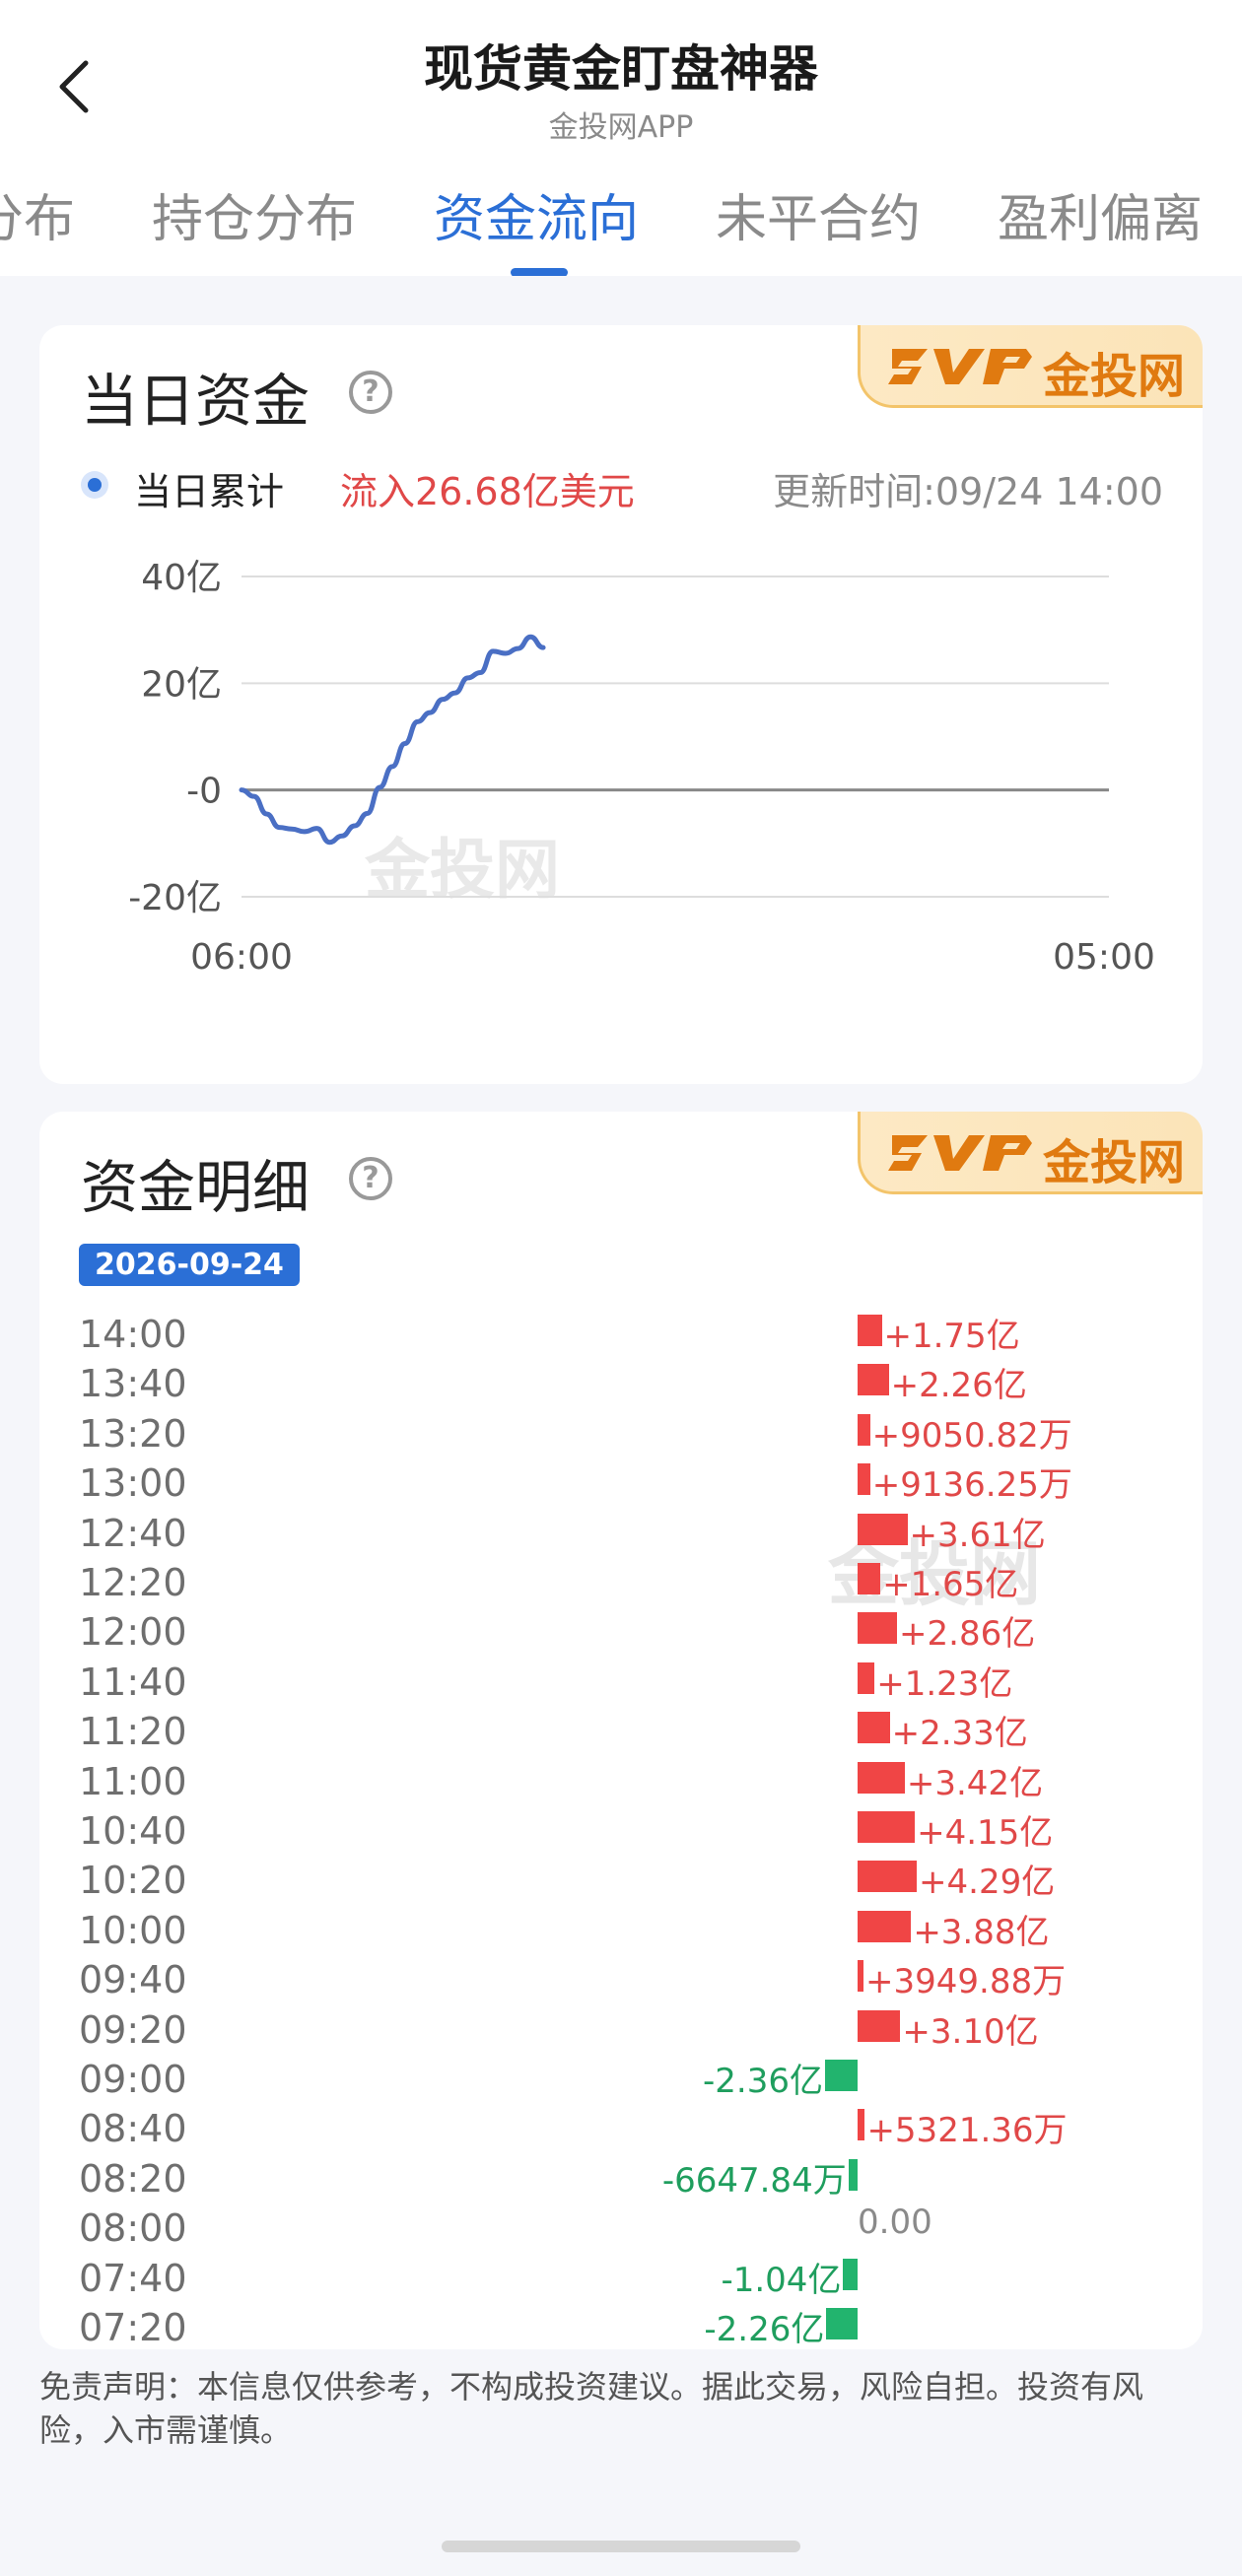  I want to click on tab-position-distribution: 持仓分布, so click(254, 214).